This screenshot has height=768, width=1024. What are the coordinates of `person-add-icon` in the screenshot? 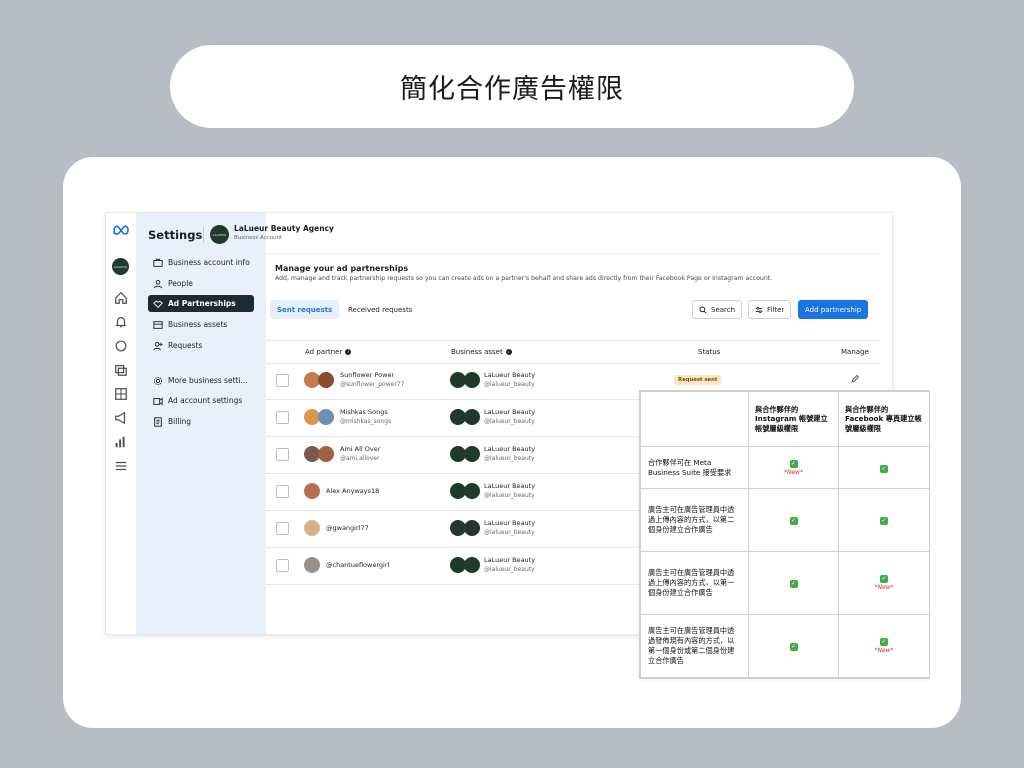 It's located at (158, 345).